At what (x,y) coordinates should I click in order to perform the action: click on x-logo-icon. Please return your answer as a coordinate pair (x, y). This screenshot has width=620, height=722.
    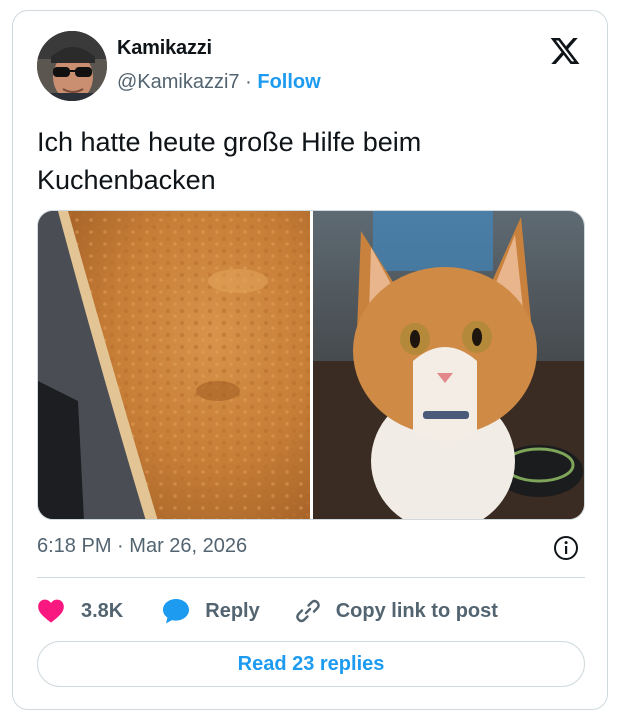
    Looking at the image, I should click on (565, 51).